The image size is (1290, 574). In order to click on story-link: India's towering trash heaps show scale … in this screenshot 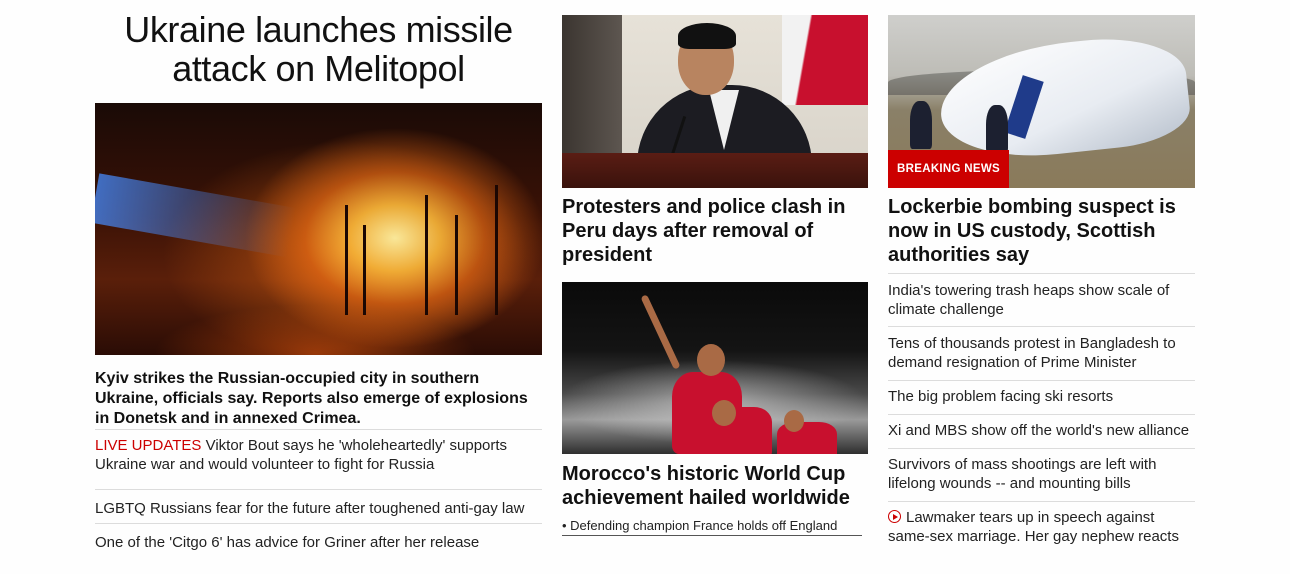, I will do `click(1041, 300)`.